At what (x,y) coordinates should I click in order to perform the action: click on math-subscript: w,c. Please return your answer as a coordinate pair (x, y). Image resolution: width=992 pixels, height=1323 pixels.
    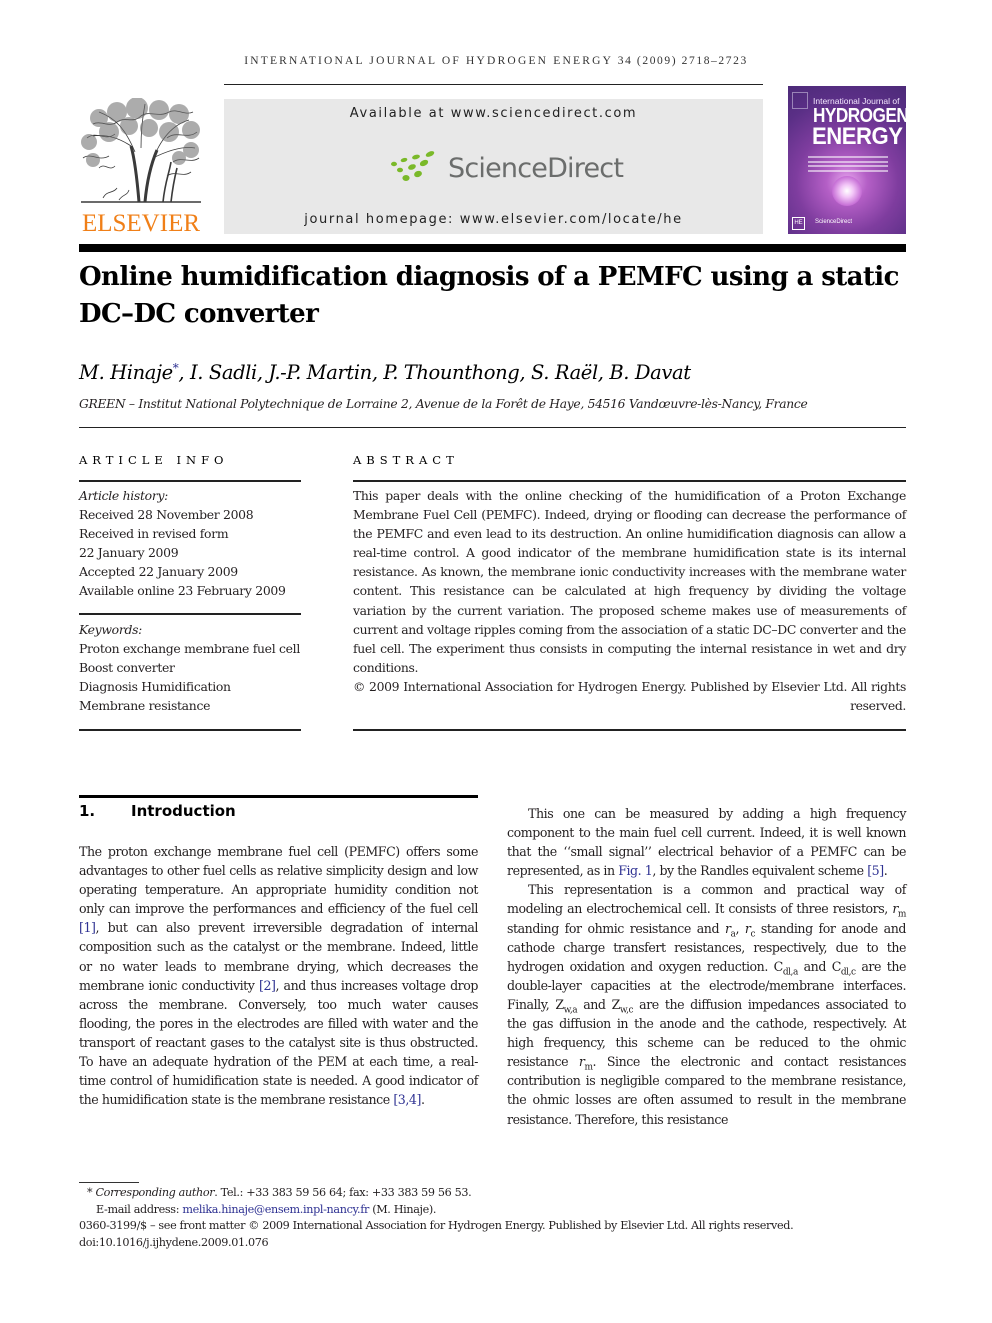
    Looking at the image, I should click on (626, 1010).